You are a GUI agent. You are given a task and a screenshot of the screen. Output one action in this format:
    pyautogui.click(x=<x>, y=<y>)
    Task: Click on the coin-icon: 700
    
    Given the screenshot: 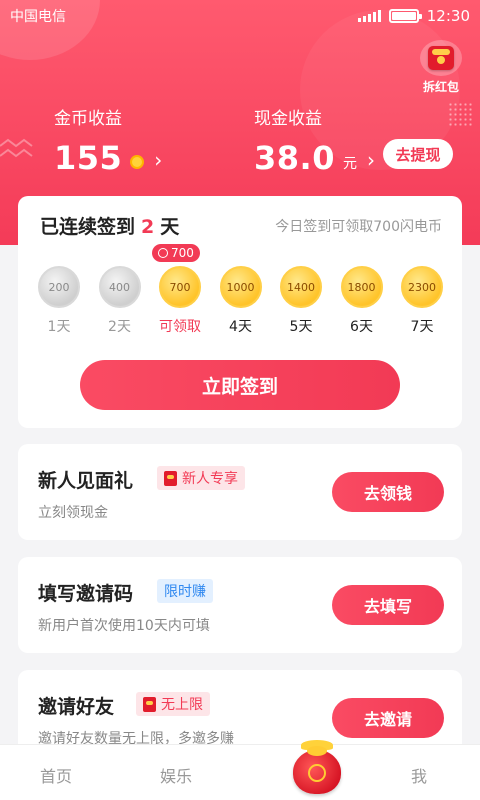 What is the action you would take?
    pyautogui.click(x=180, y=287)
    